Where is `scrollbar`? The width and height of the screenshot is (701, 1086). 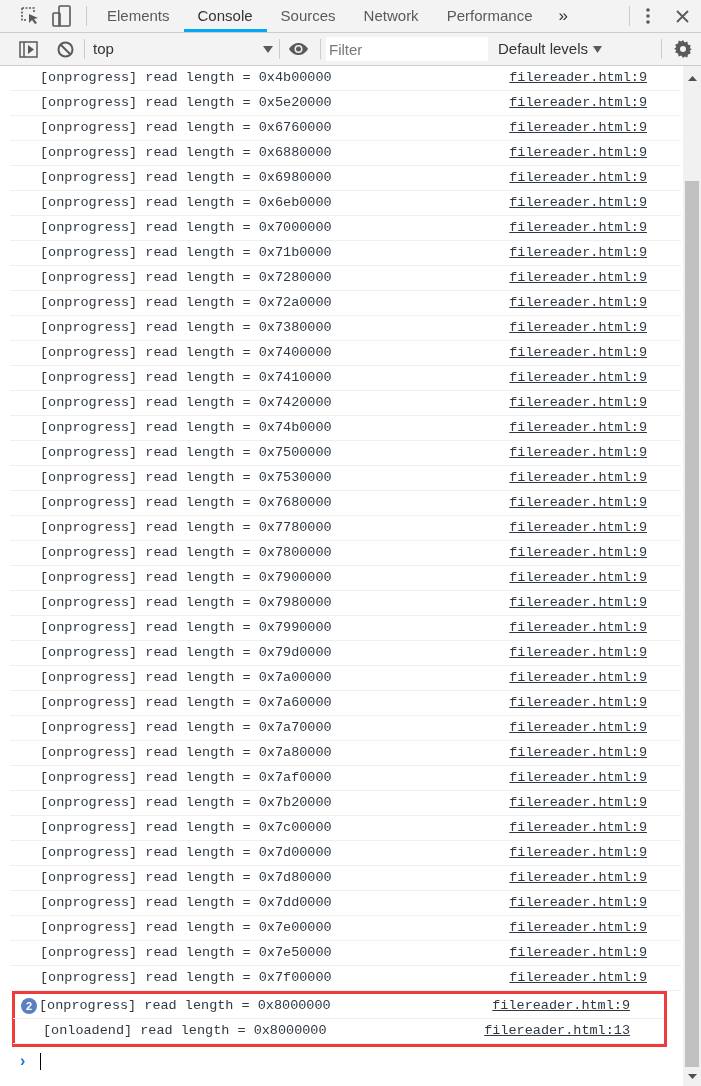
scrollbar is located at coordinates (692, 576).